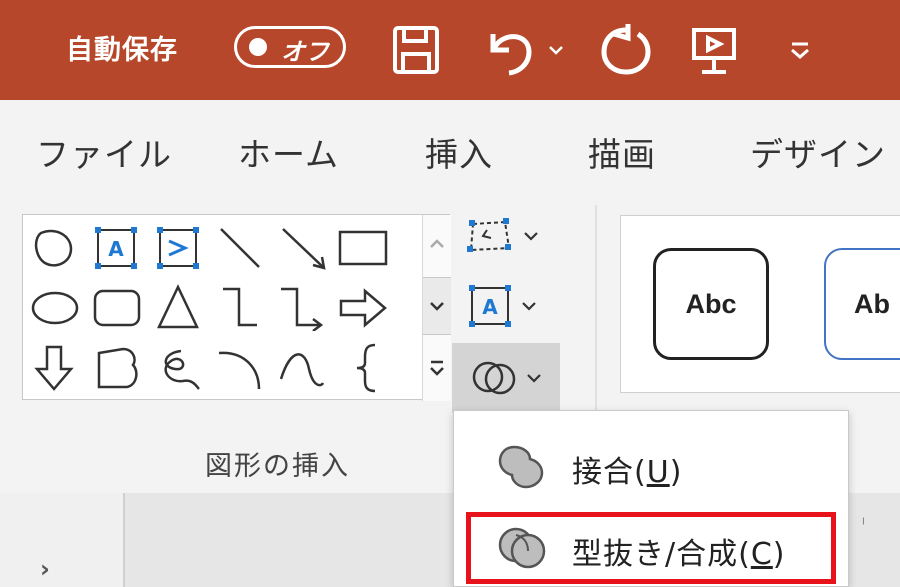  I want to click on tab-draw: 描画, so click(622, 152).